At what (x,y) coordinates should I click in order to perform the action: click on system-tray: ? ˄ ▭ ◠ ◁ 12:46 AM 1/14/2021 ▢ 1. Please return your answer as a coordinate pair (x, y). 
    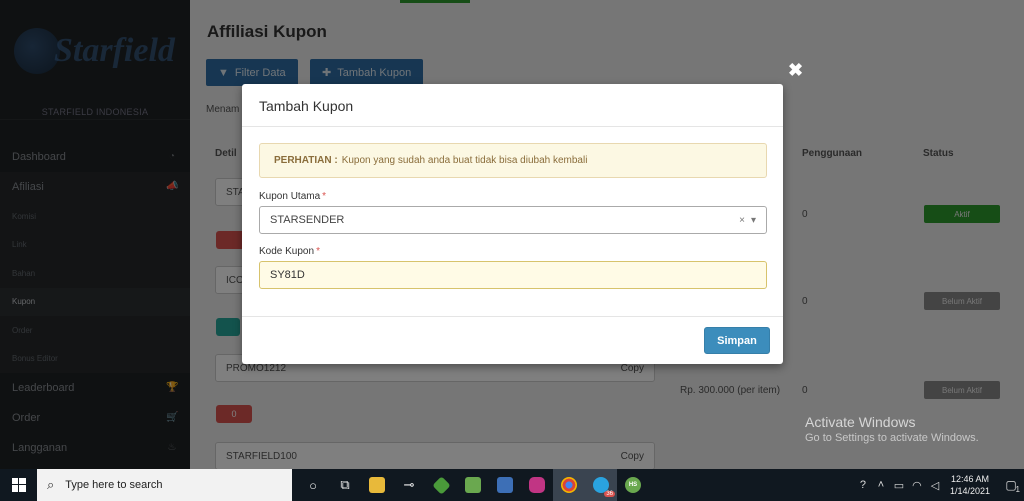
    Looking at the image, I should click on (939, 485).